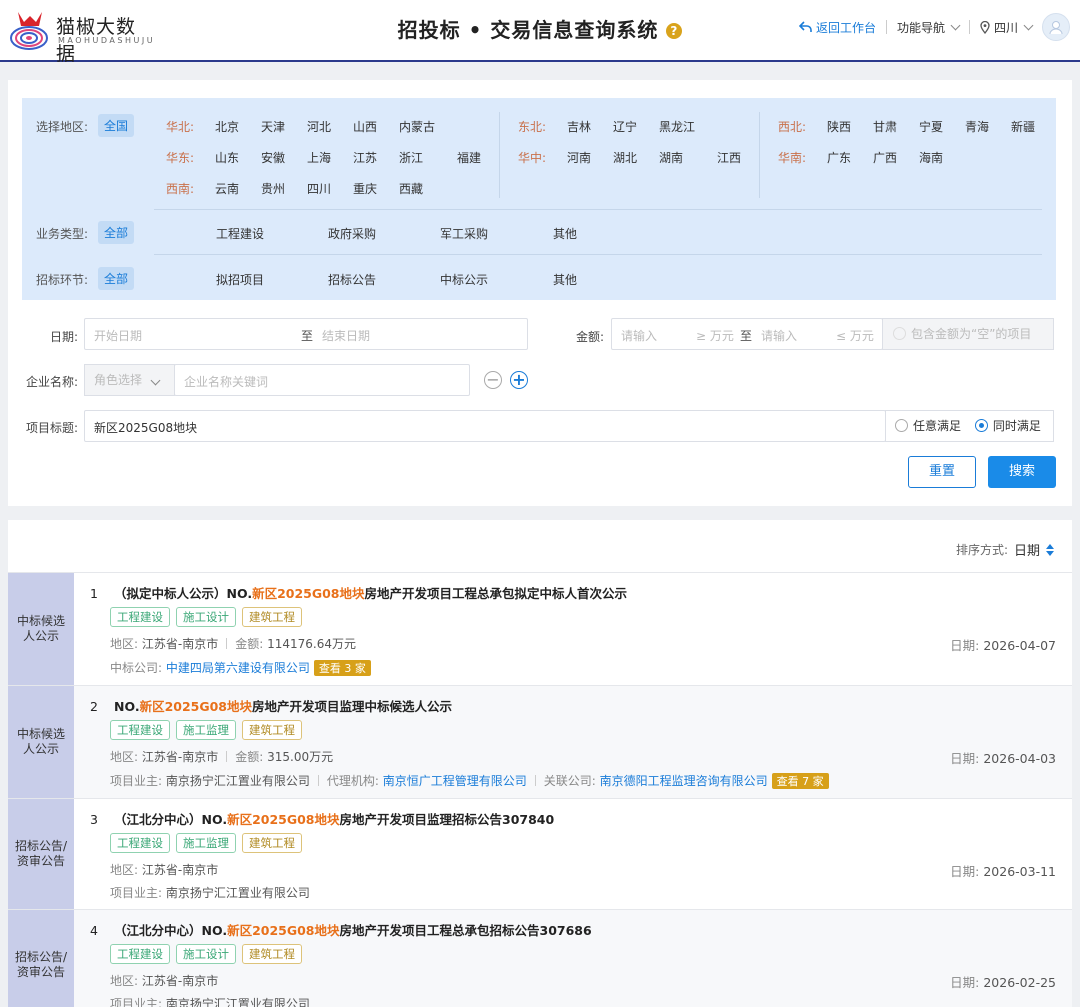 The width and height of the screenshot is (1080, 1007). Describe the element at coordinates (271, 705) in the screenshot. I see `result-title: 2 NO.新区2025G08地块房地产开发项目监理中标候选人公示` at that location.